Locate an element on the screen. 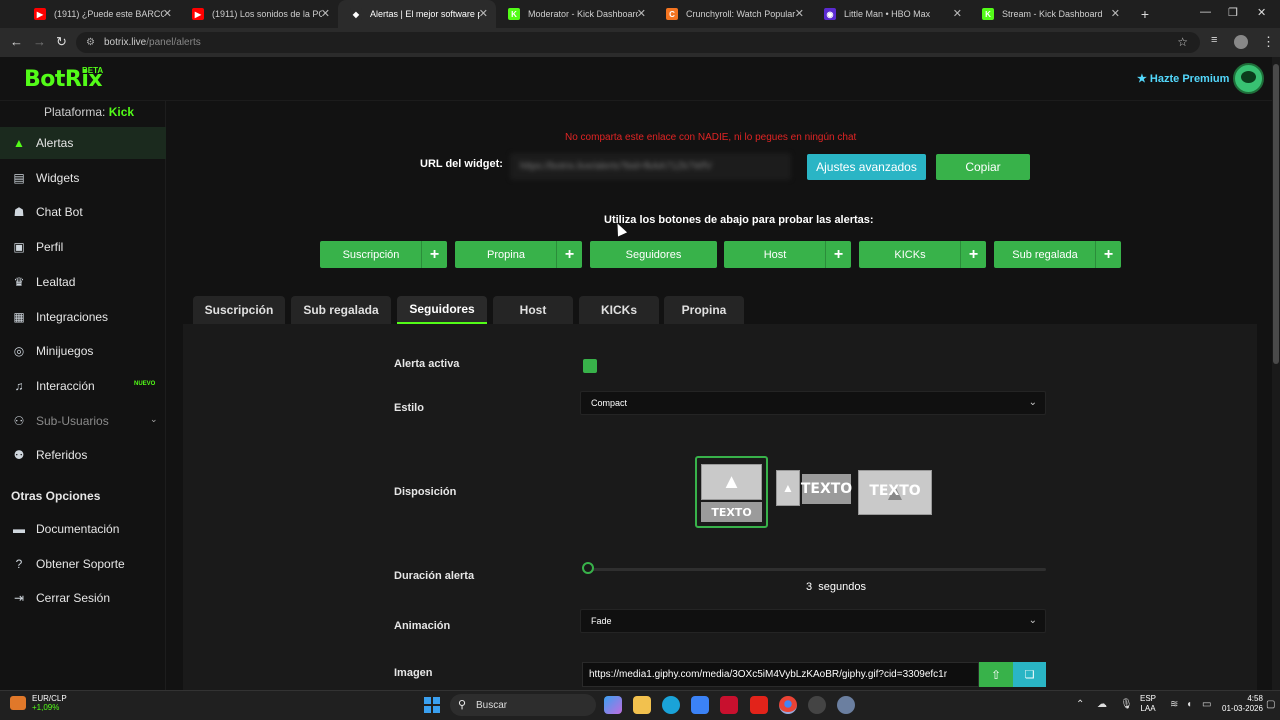 The width and height of the screenshot is (1280, 720). config-tab: Propina is located at coordinates (704, 310).